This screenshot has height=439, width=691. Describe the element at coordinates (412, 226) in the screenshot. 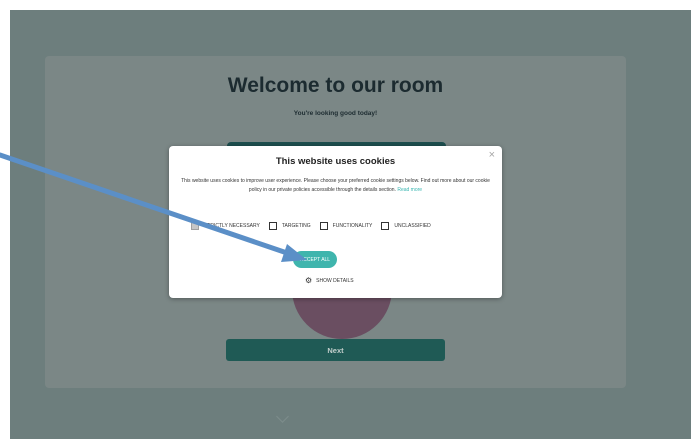

I see `option-label: UNCLASSIFIED` at that location.